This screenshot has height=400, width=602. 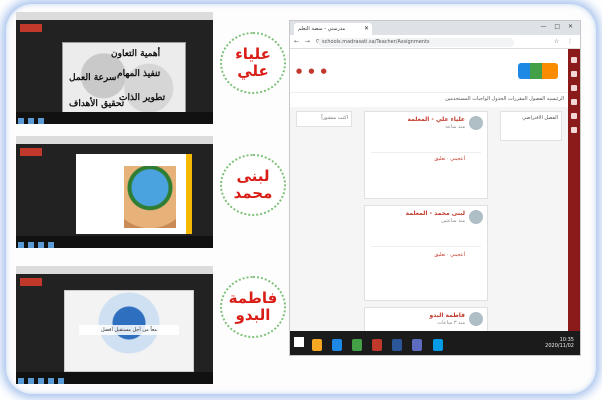 What do you see at coordinates (357, 345) in the screenshot?
I see `chrome-icon` at bounding box center [357, 345].